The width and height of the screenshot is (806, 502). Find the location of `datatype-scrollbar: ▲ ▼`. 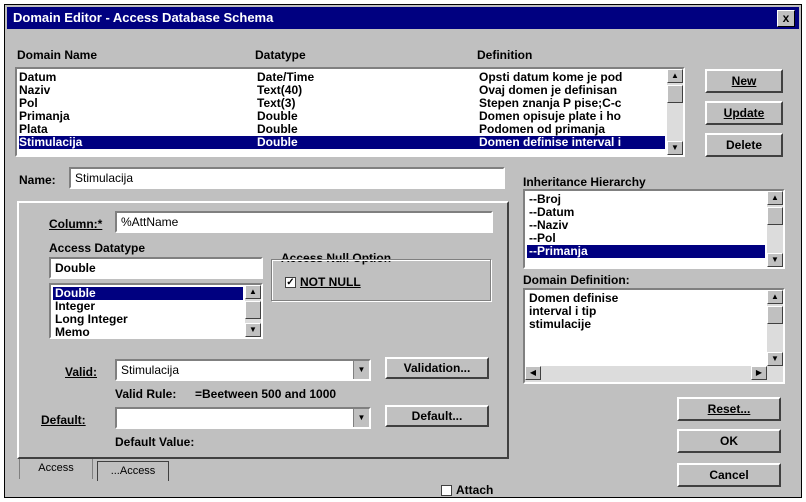

datatype-scrollbar: ▲ ▼ is located at coordinates (253, 311).